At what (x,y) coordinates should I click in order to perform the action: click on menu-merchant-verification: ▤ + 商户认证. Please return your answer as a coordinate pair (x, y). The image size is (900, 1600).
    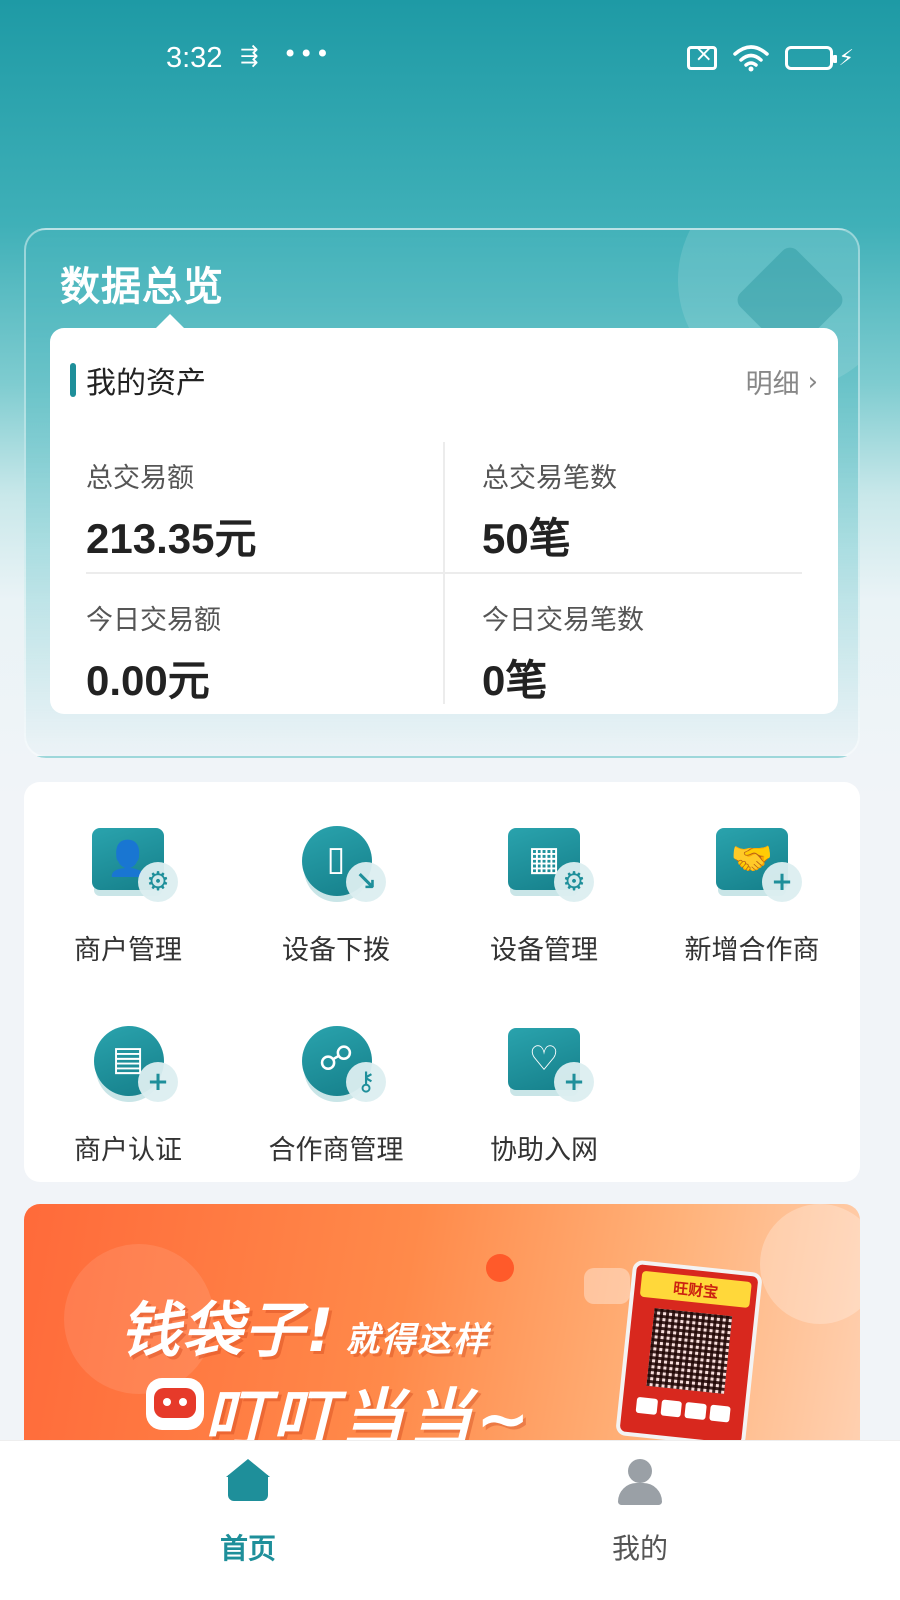
    Looking at the image, I should click on (128, 1092).